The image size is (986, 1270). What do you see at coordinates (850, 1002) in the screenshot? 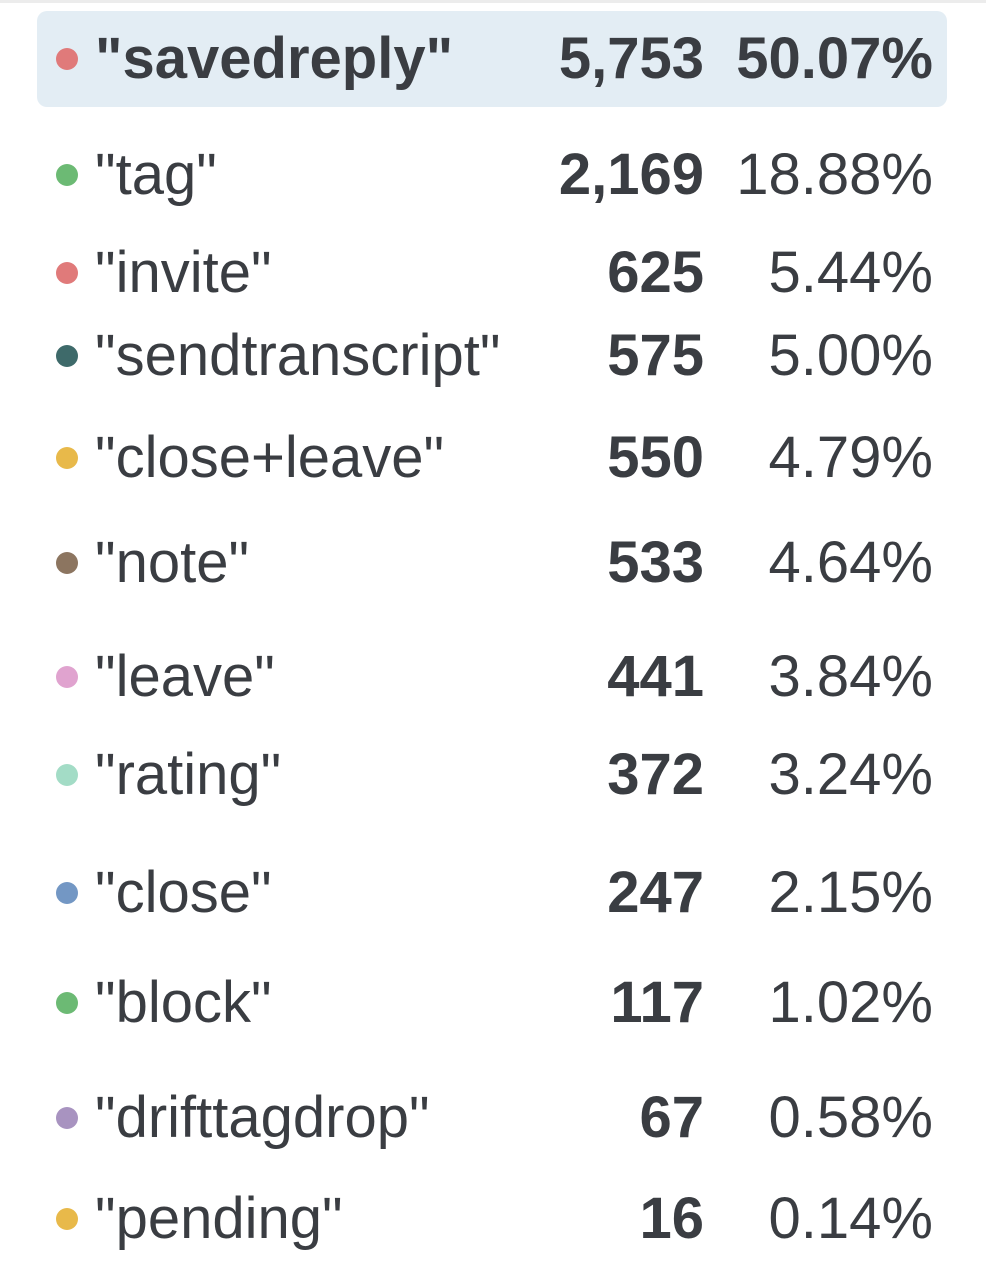
I see `legend-item-percent: 1.02%` at bounding box center [850, 1002].